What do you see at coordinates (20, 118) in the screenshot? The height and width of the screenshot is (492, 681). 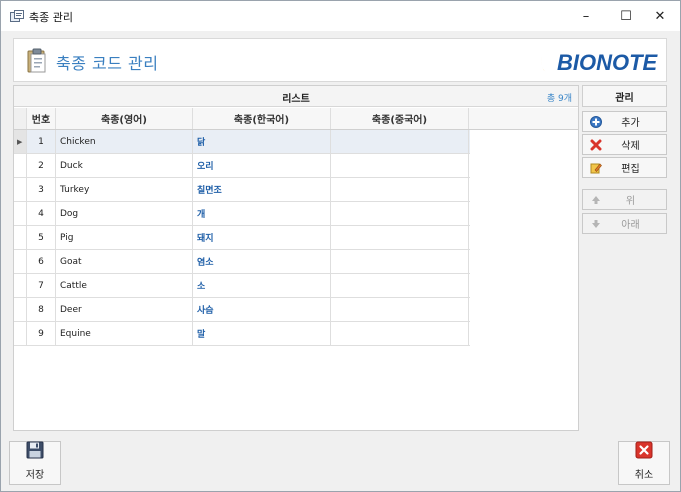 I see `row-header-corner` at bounding box center [20, 118].